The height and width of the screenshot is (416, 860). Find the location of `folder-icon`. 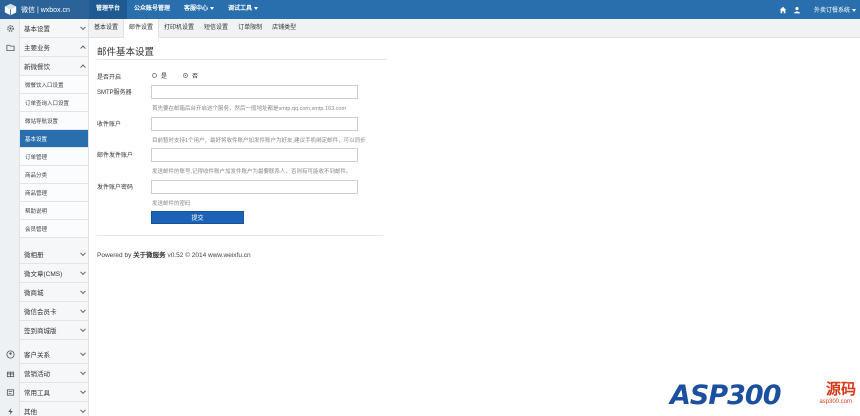

folder-icon is located at coordinates (10, 48).